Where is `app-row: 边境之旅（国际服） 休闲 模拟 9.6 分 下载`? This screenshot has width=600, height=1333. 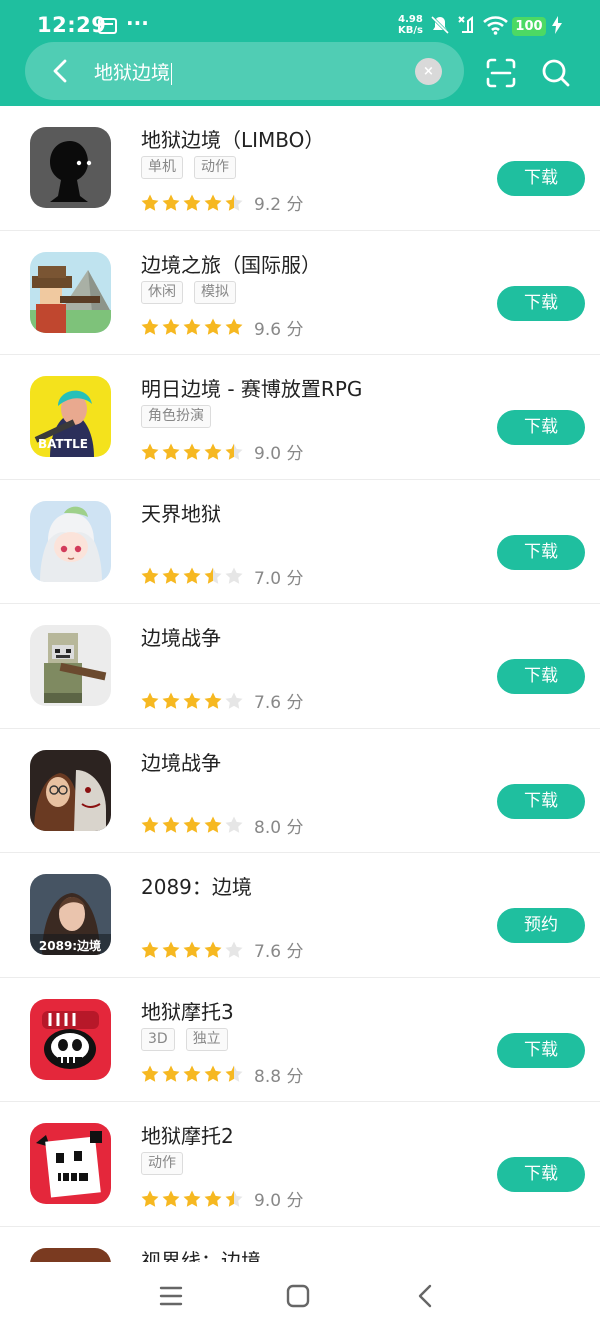
app-row: 边境之旅（国际服） 休闲 模拟 9.6 分 下载 is located at coordinates (300, 293).